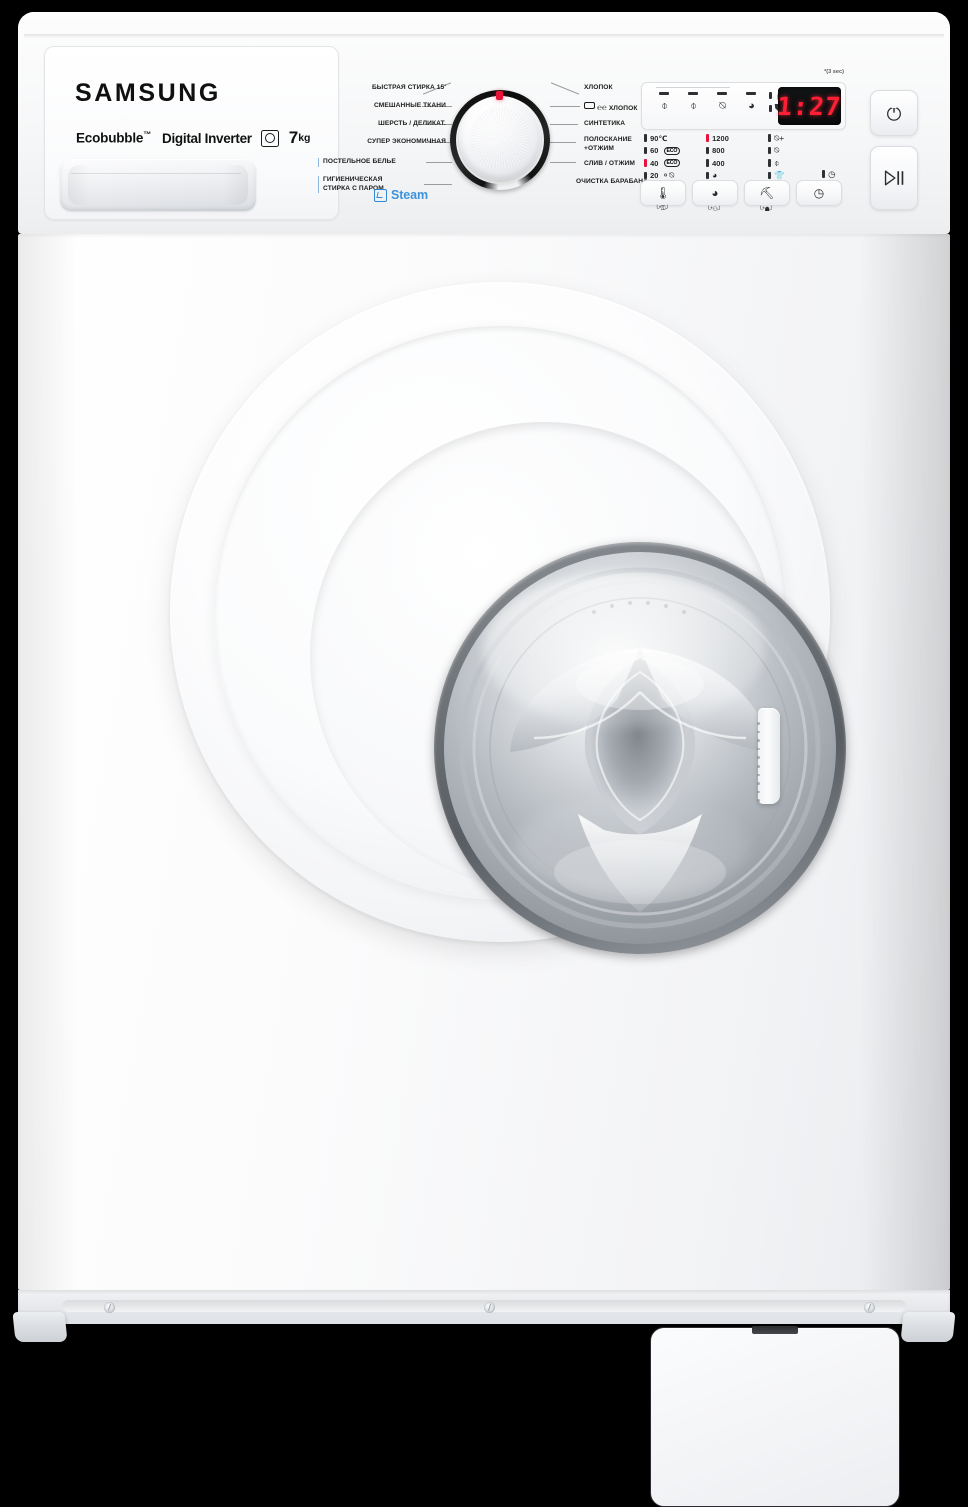  What do you see at coordinates (775, 1330) in the screenshot?
I see `filter-panel-notch` at bounding box center [775, 1330].